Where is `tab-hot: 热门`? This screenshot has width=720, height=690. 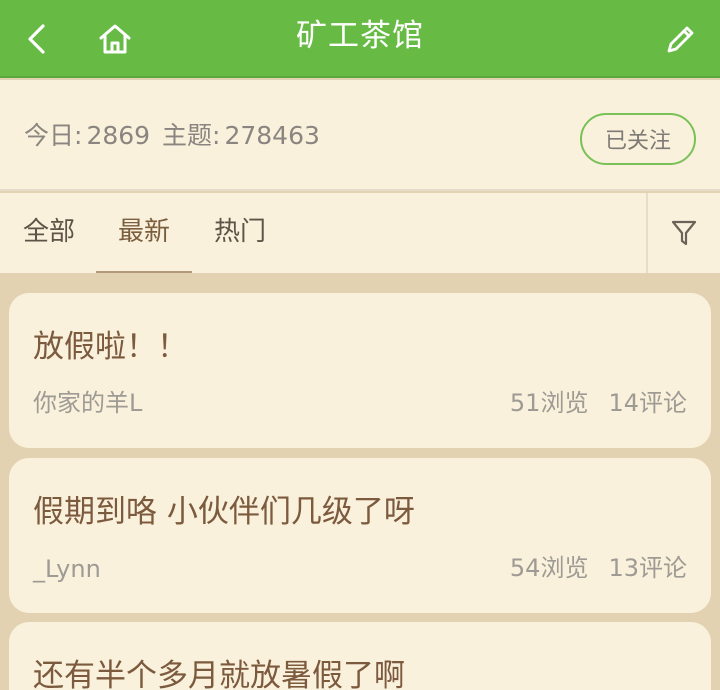
tab-hot: 热门 is located at coordinates (240, 233).